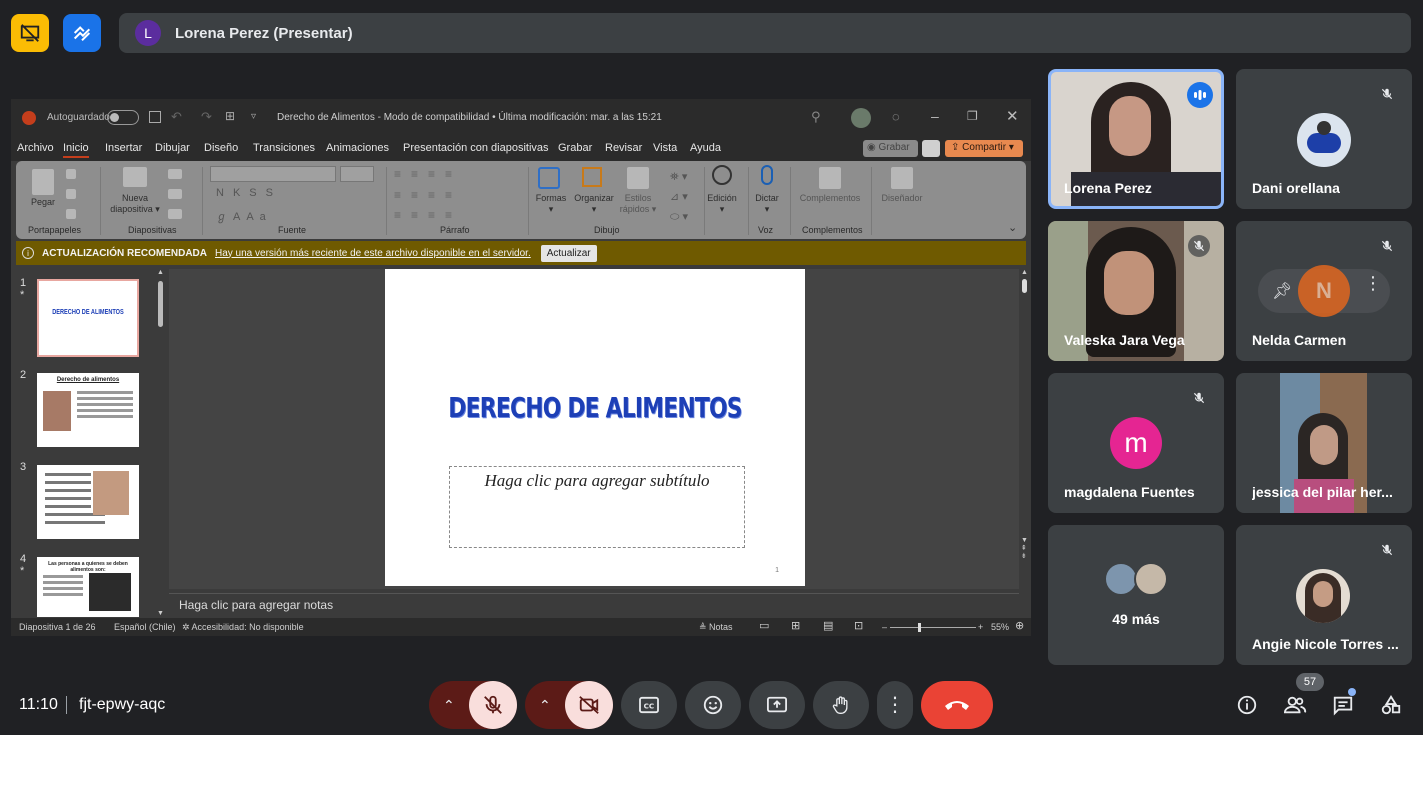 The width and height of the screenshot is (1423, 801). I want to click on participant-tile-nelda: 📌︎ N ⋮ Nelda Carmen, so click(1324, 291).